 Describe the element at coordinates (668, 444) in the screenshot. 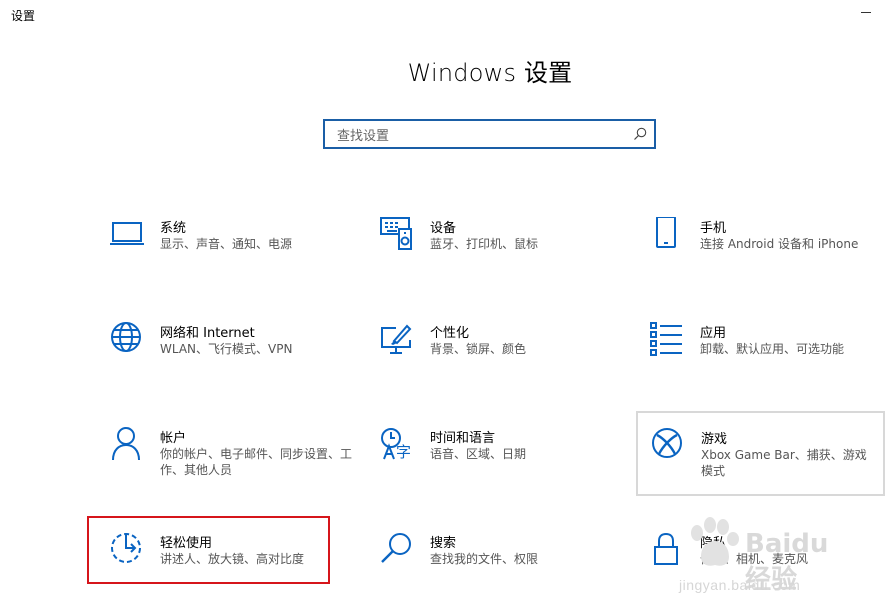

I see `xbox-icon` at that location.